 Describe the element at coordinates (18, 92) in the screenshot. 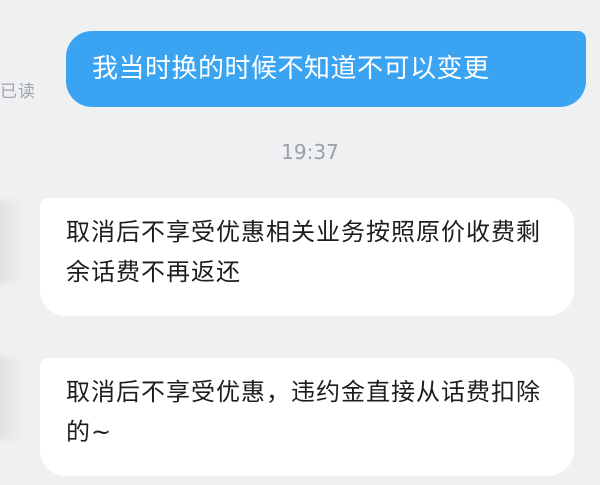

I see `read-status: 已读` at that location.